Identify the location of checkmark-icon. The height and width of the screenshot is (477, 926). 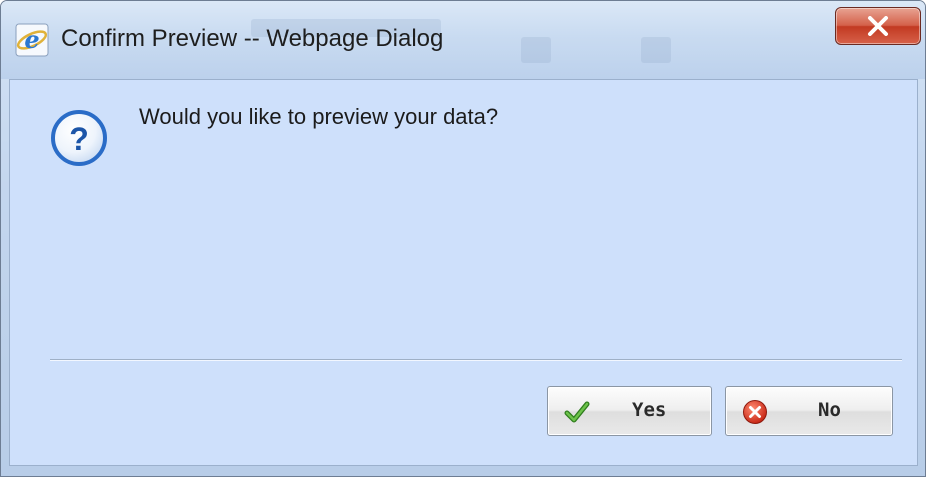
(577, 412).